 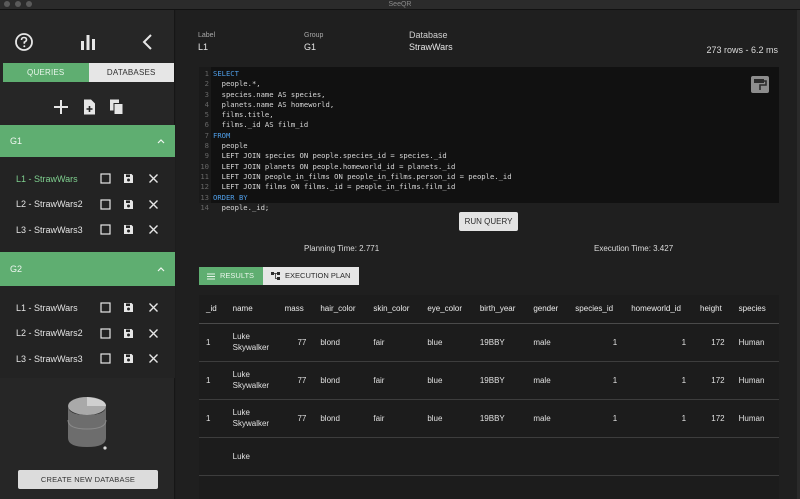 What do you see at coordinates (777, 309) in the screenshot?
I see `column-header: homew` at bounding box center [777, 309].